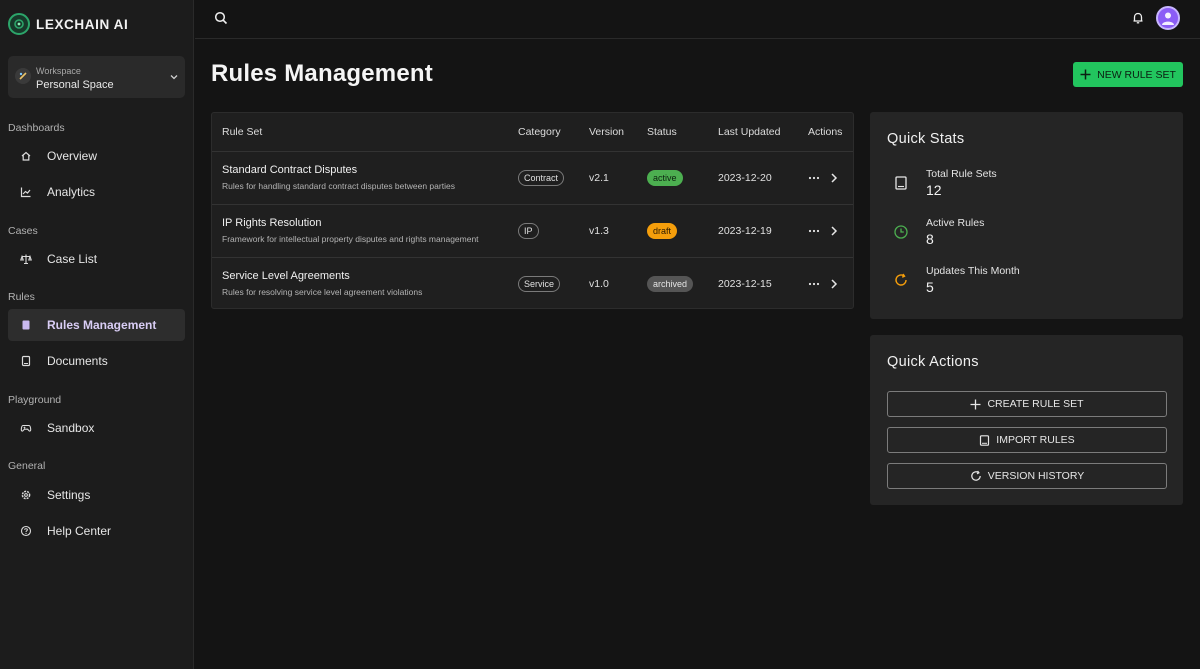  What do you see at coordinates (670, 284) in the screenshot?
I see `status-badge: archived` at bounding box center [670, 284].